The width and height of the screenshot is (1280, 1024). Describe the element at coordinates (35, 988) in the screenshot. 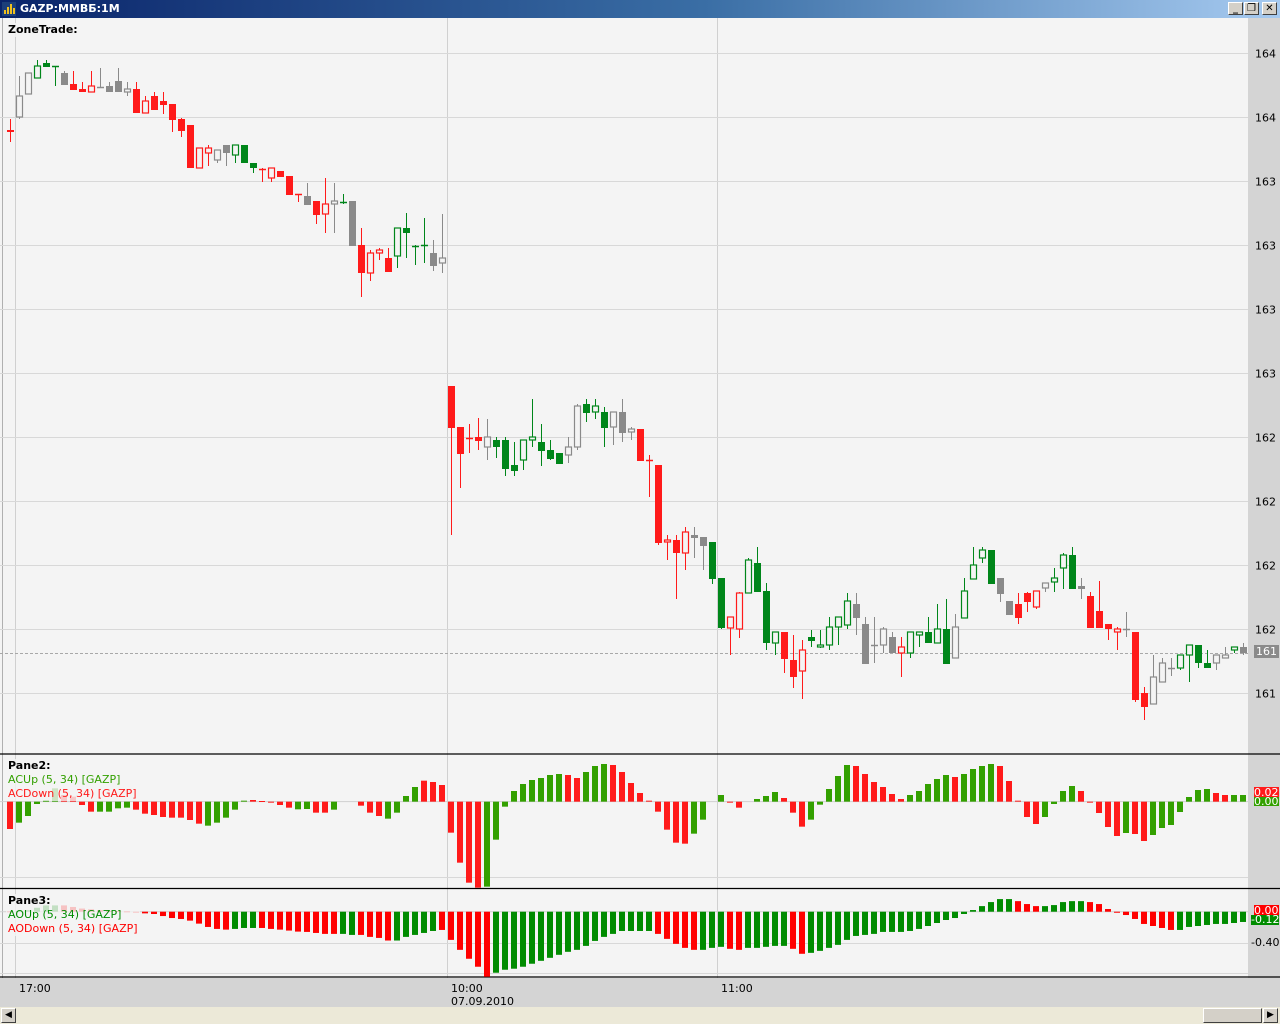

I see `time-label: 17:00` at that location.